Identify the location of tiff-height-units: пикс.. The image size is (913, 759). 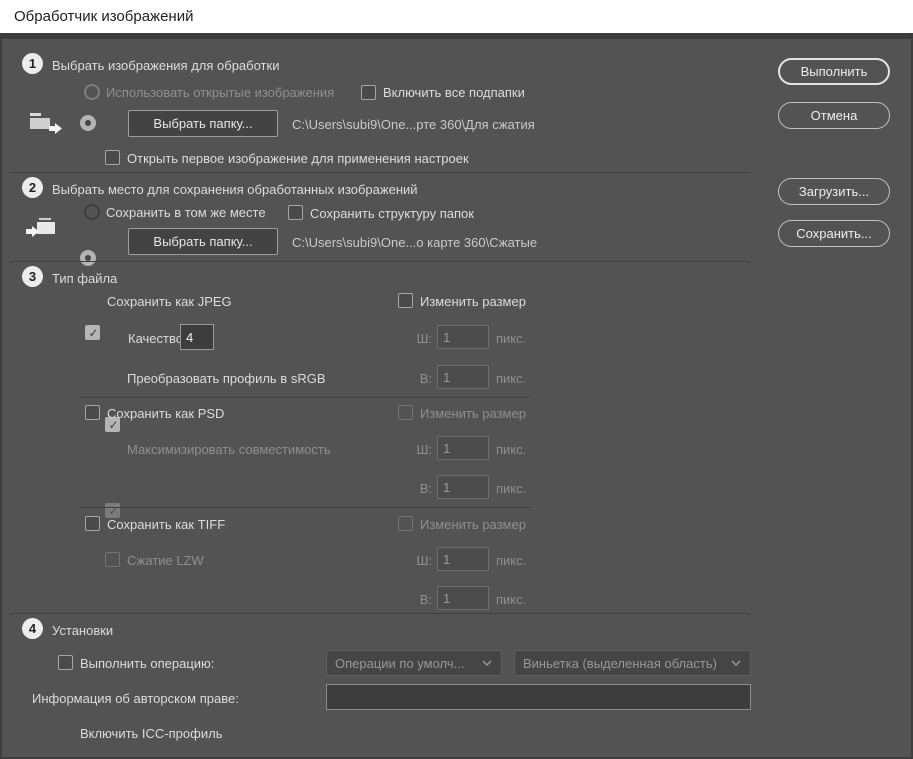
(511, 599).